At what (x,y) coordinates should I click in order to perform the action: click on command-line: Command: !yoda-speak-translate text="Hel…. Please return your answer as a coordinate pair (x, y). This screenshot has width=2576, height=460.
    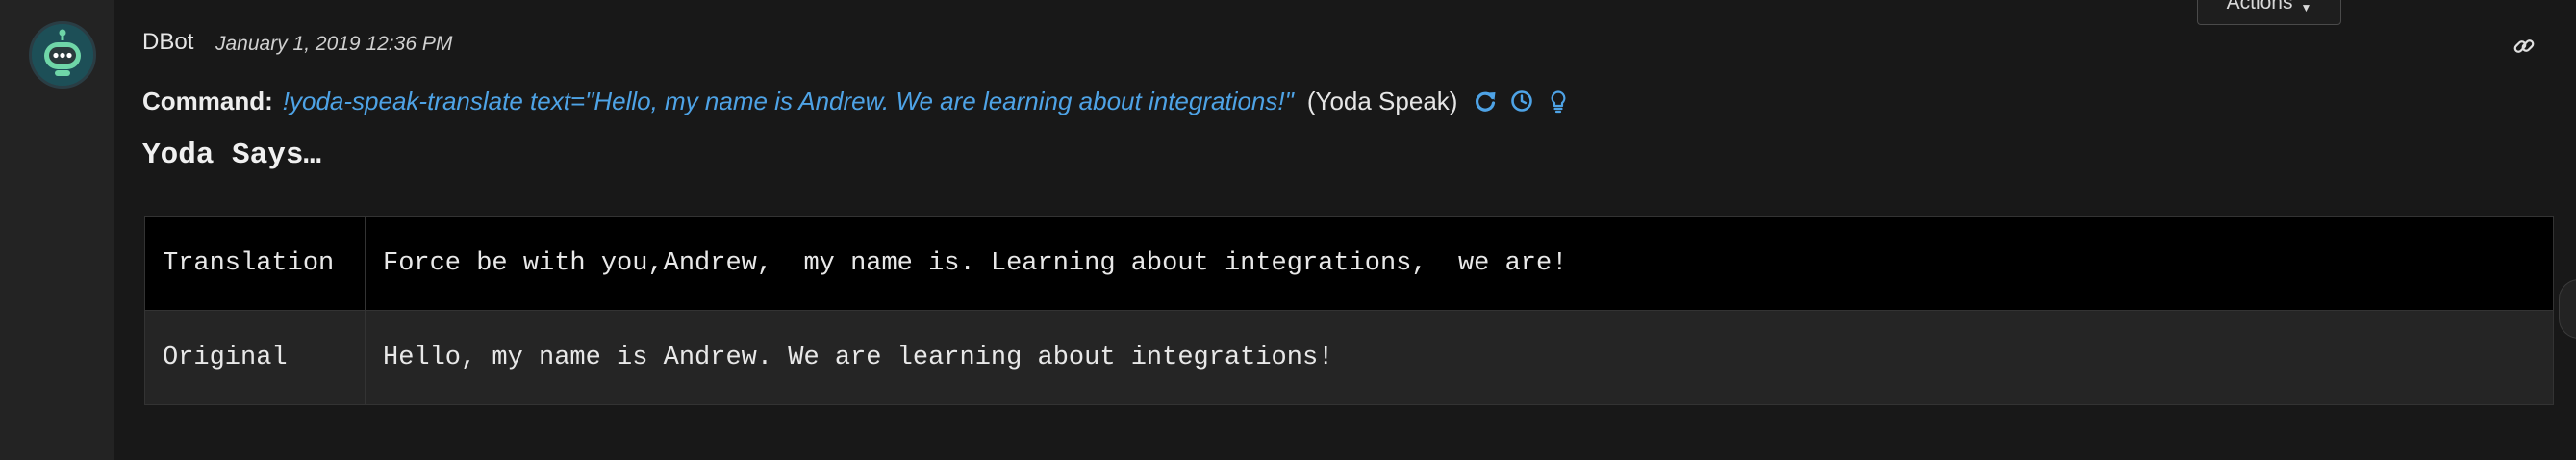
    Looking at the image, I should click on (856, 101).